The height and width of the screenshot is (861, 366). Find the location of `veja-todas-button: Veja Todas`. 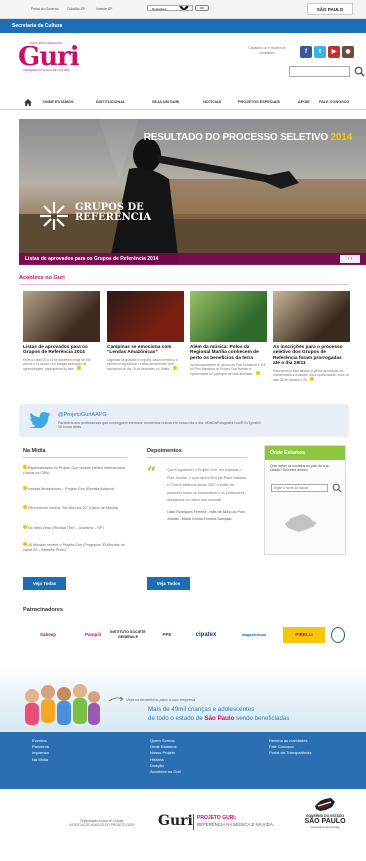

veja-todas-button: Veja Todas is located at coordinates (44, 583).